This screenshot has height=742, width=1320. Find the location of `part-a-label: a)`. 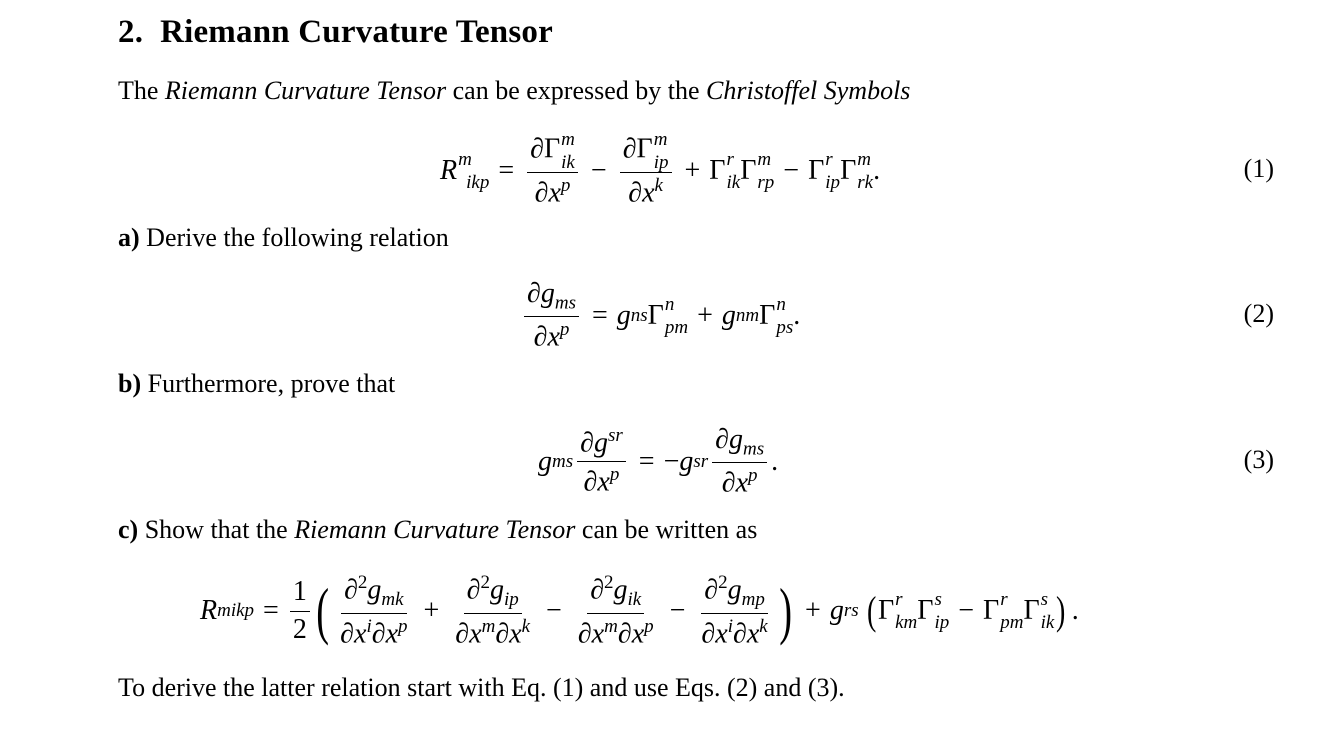

part-a-label: a) is located at coordinates (129, 237).